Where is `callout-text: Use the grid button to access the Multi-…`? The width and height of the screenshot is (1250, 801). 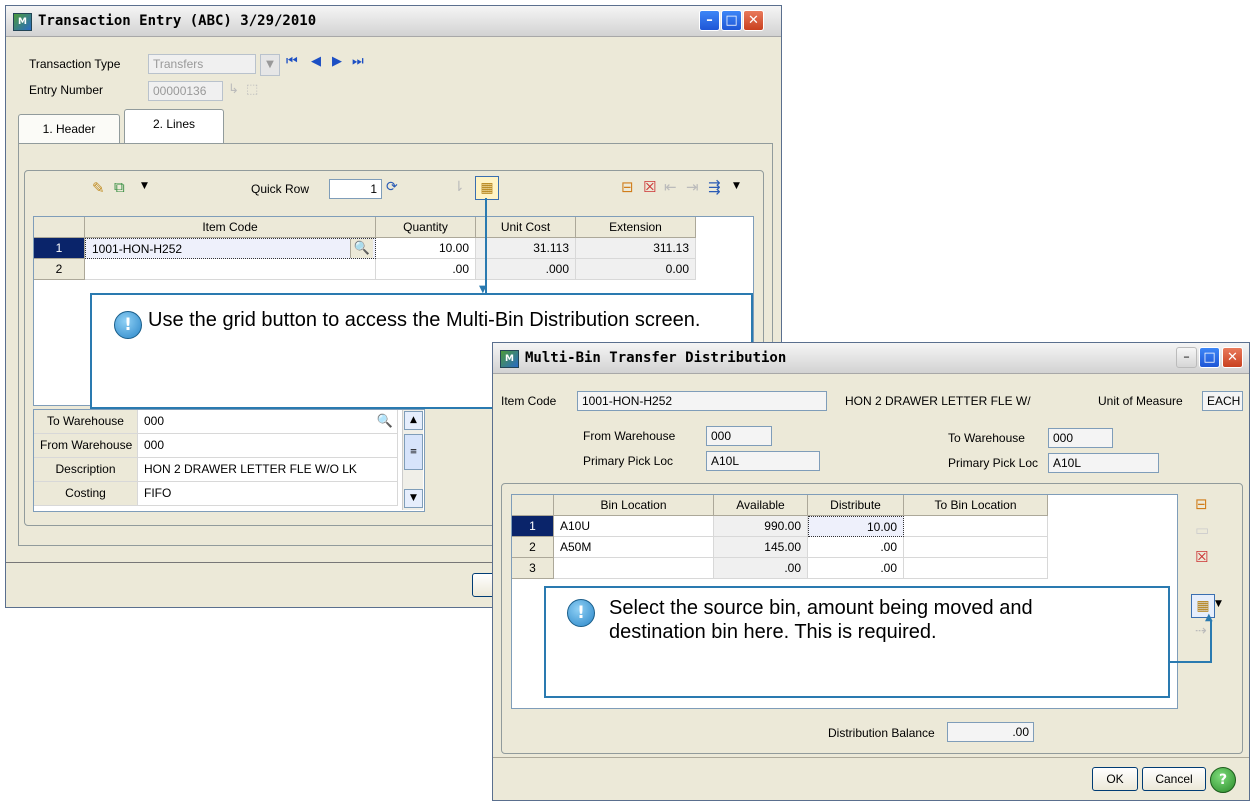 callout-text: Use the grid button to access the Multi-… is located at coordinates (424, 320).